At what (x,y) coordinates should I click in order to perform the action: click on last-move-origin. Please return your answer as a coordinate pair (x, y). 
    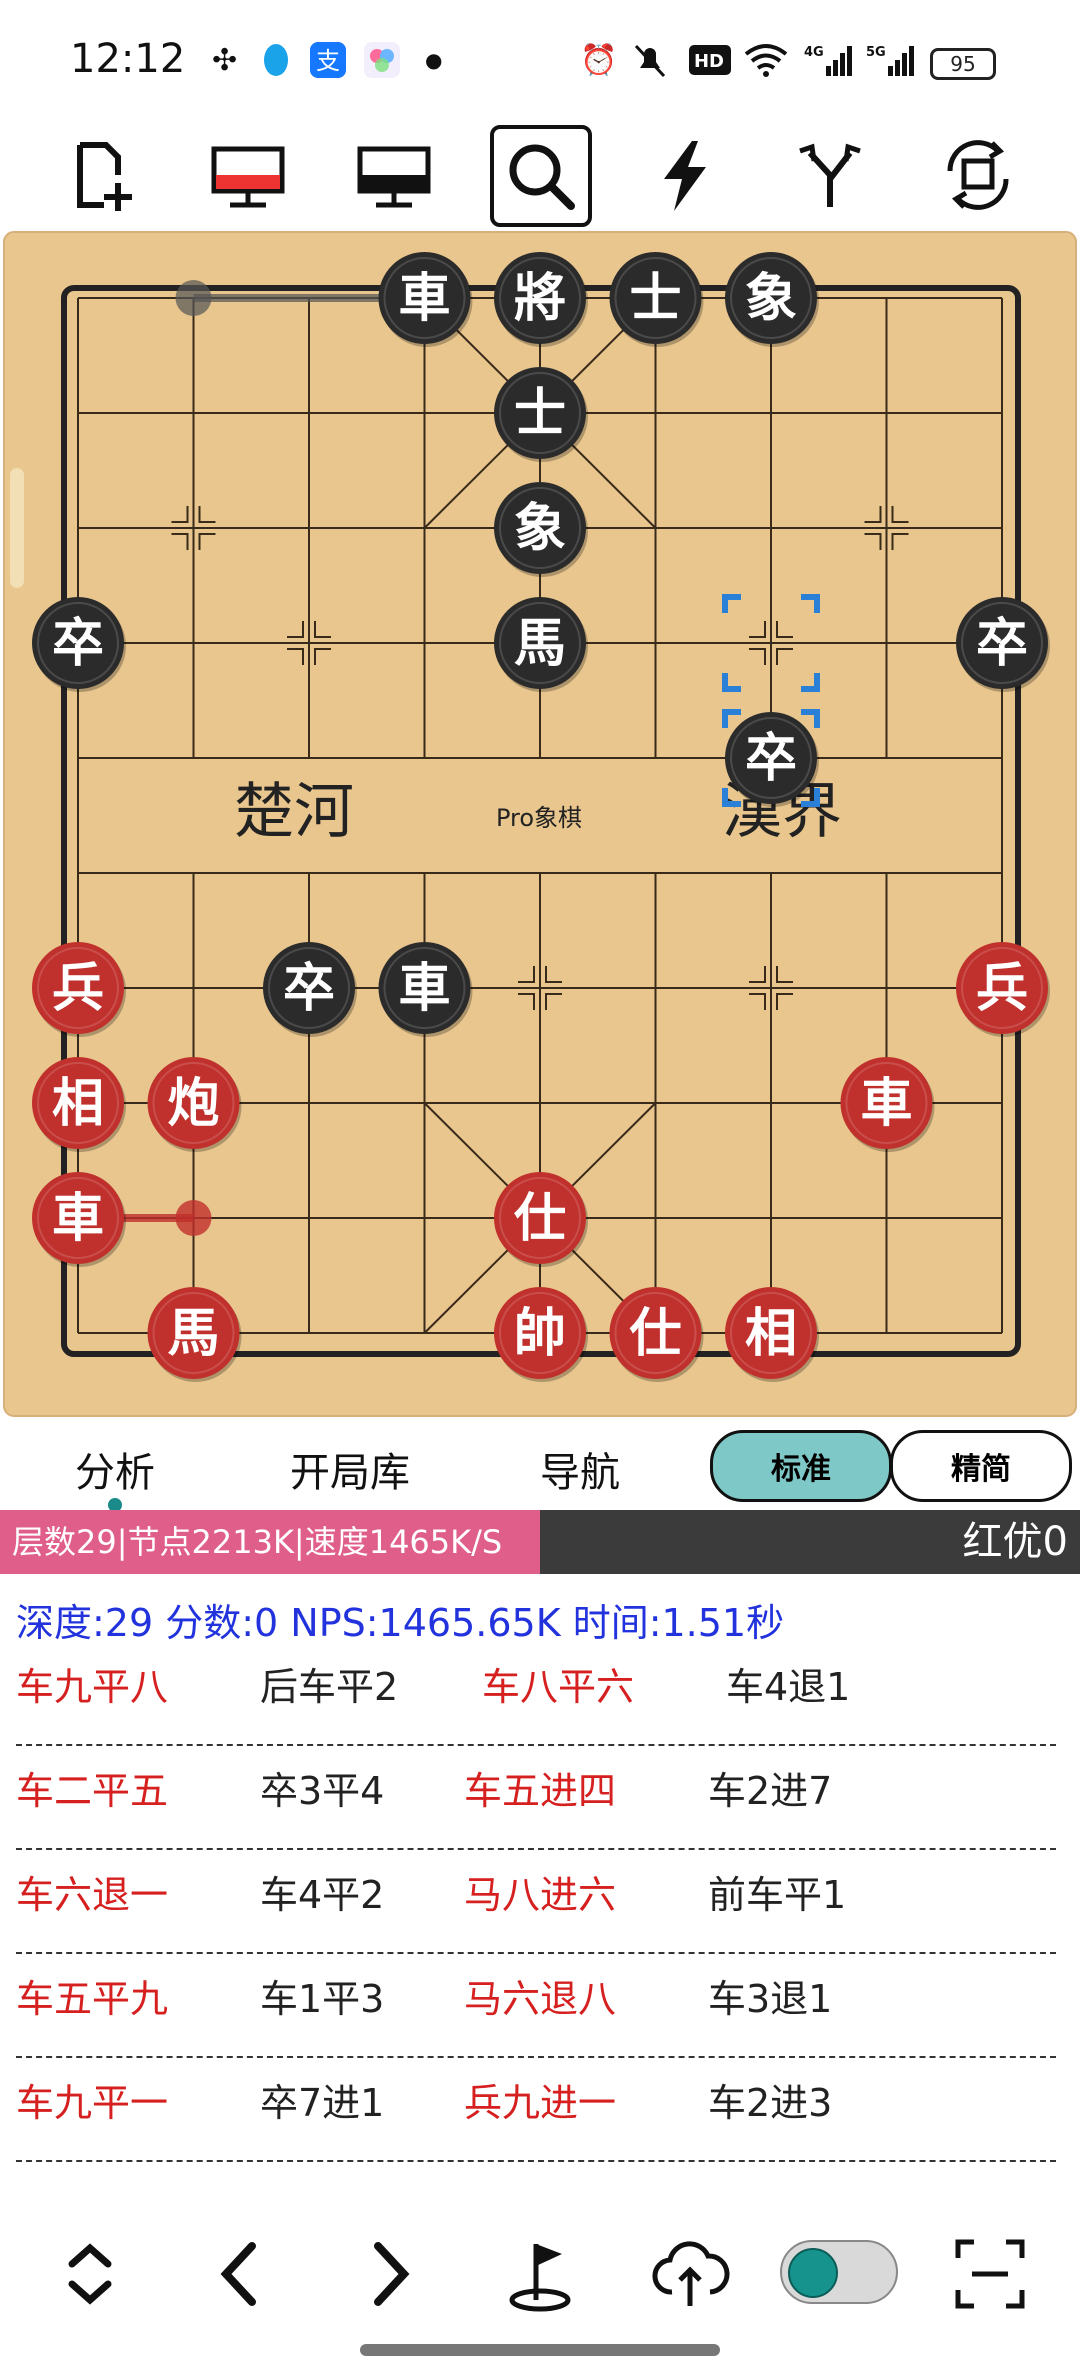
    Looking at the image, I should click on (193, 298).